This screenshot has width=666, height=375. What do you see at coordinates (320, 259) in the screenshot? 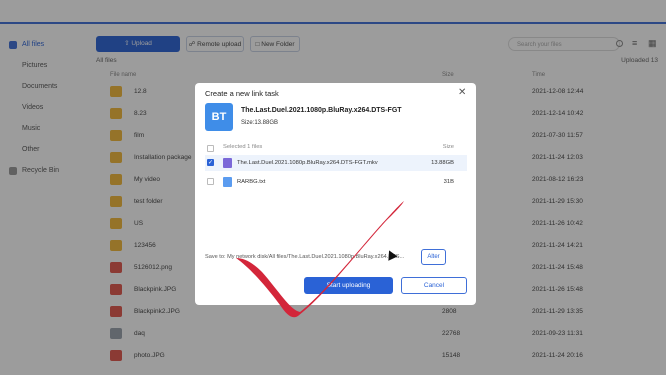
I see `checkmark-stroke` at bounding box center [320, 259].